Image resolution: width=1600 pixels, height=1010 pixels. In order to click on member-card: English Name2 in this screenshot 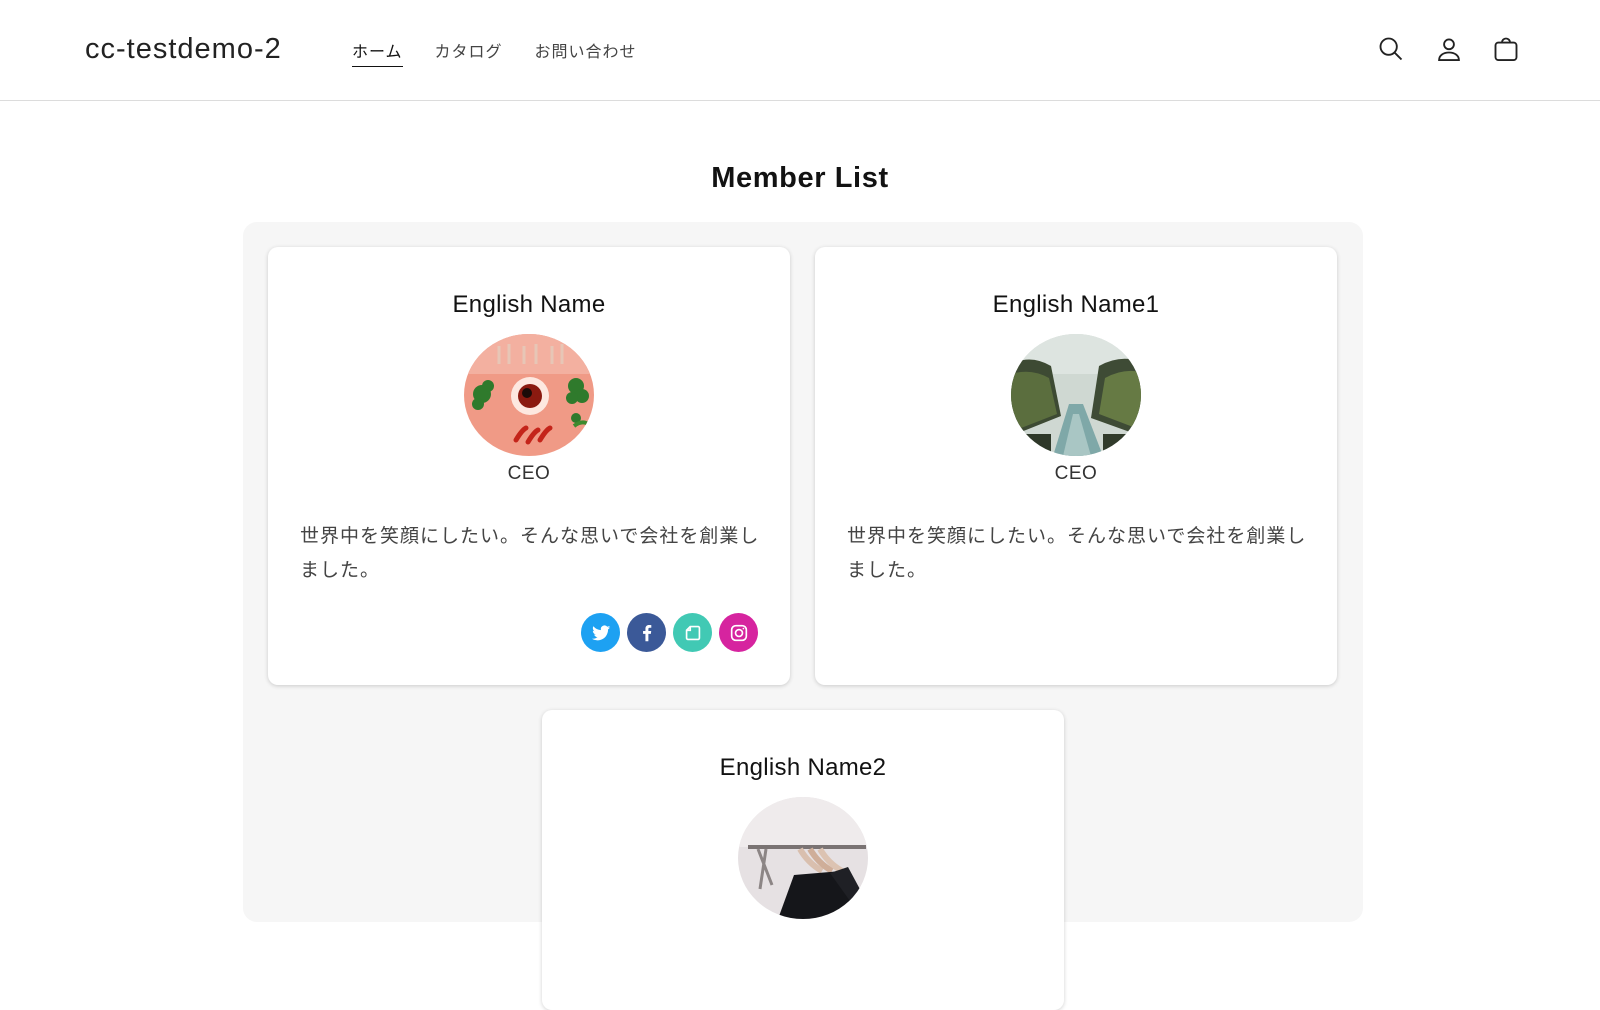, I will do `click(803, 860)`.